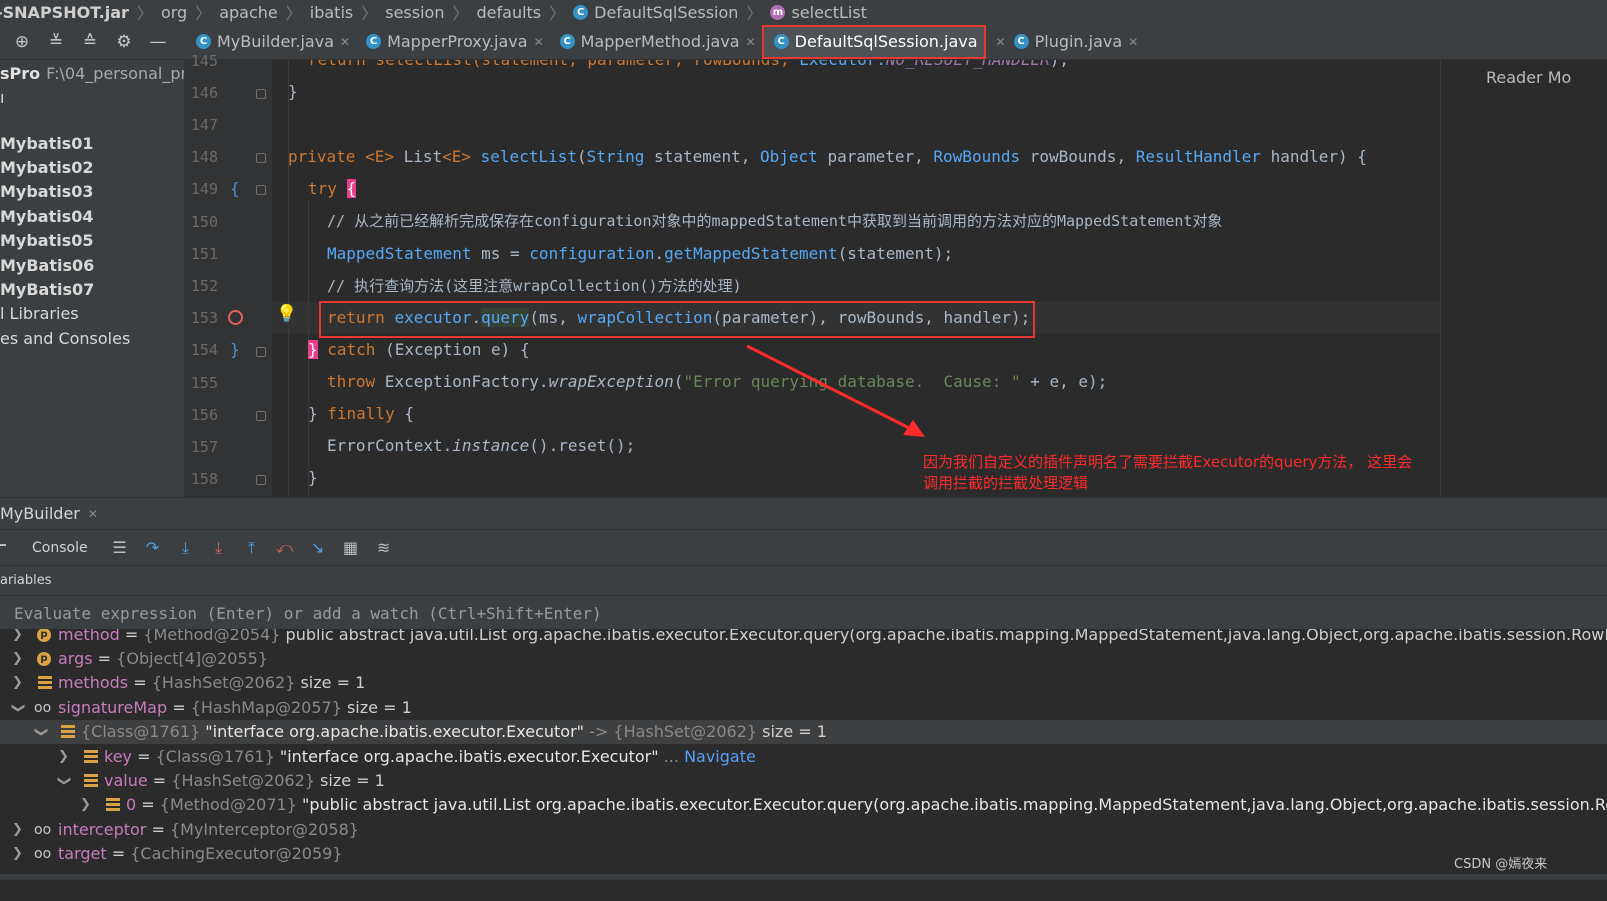 The height and width of the screenshot is (901, 1607). Describe the element at coordinates (720, 756) in the screenshot. I see `navigate-link: Navigate` at that location.